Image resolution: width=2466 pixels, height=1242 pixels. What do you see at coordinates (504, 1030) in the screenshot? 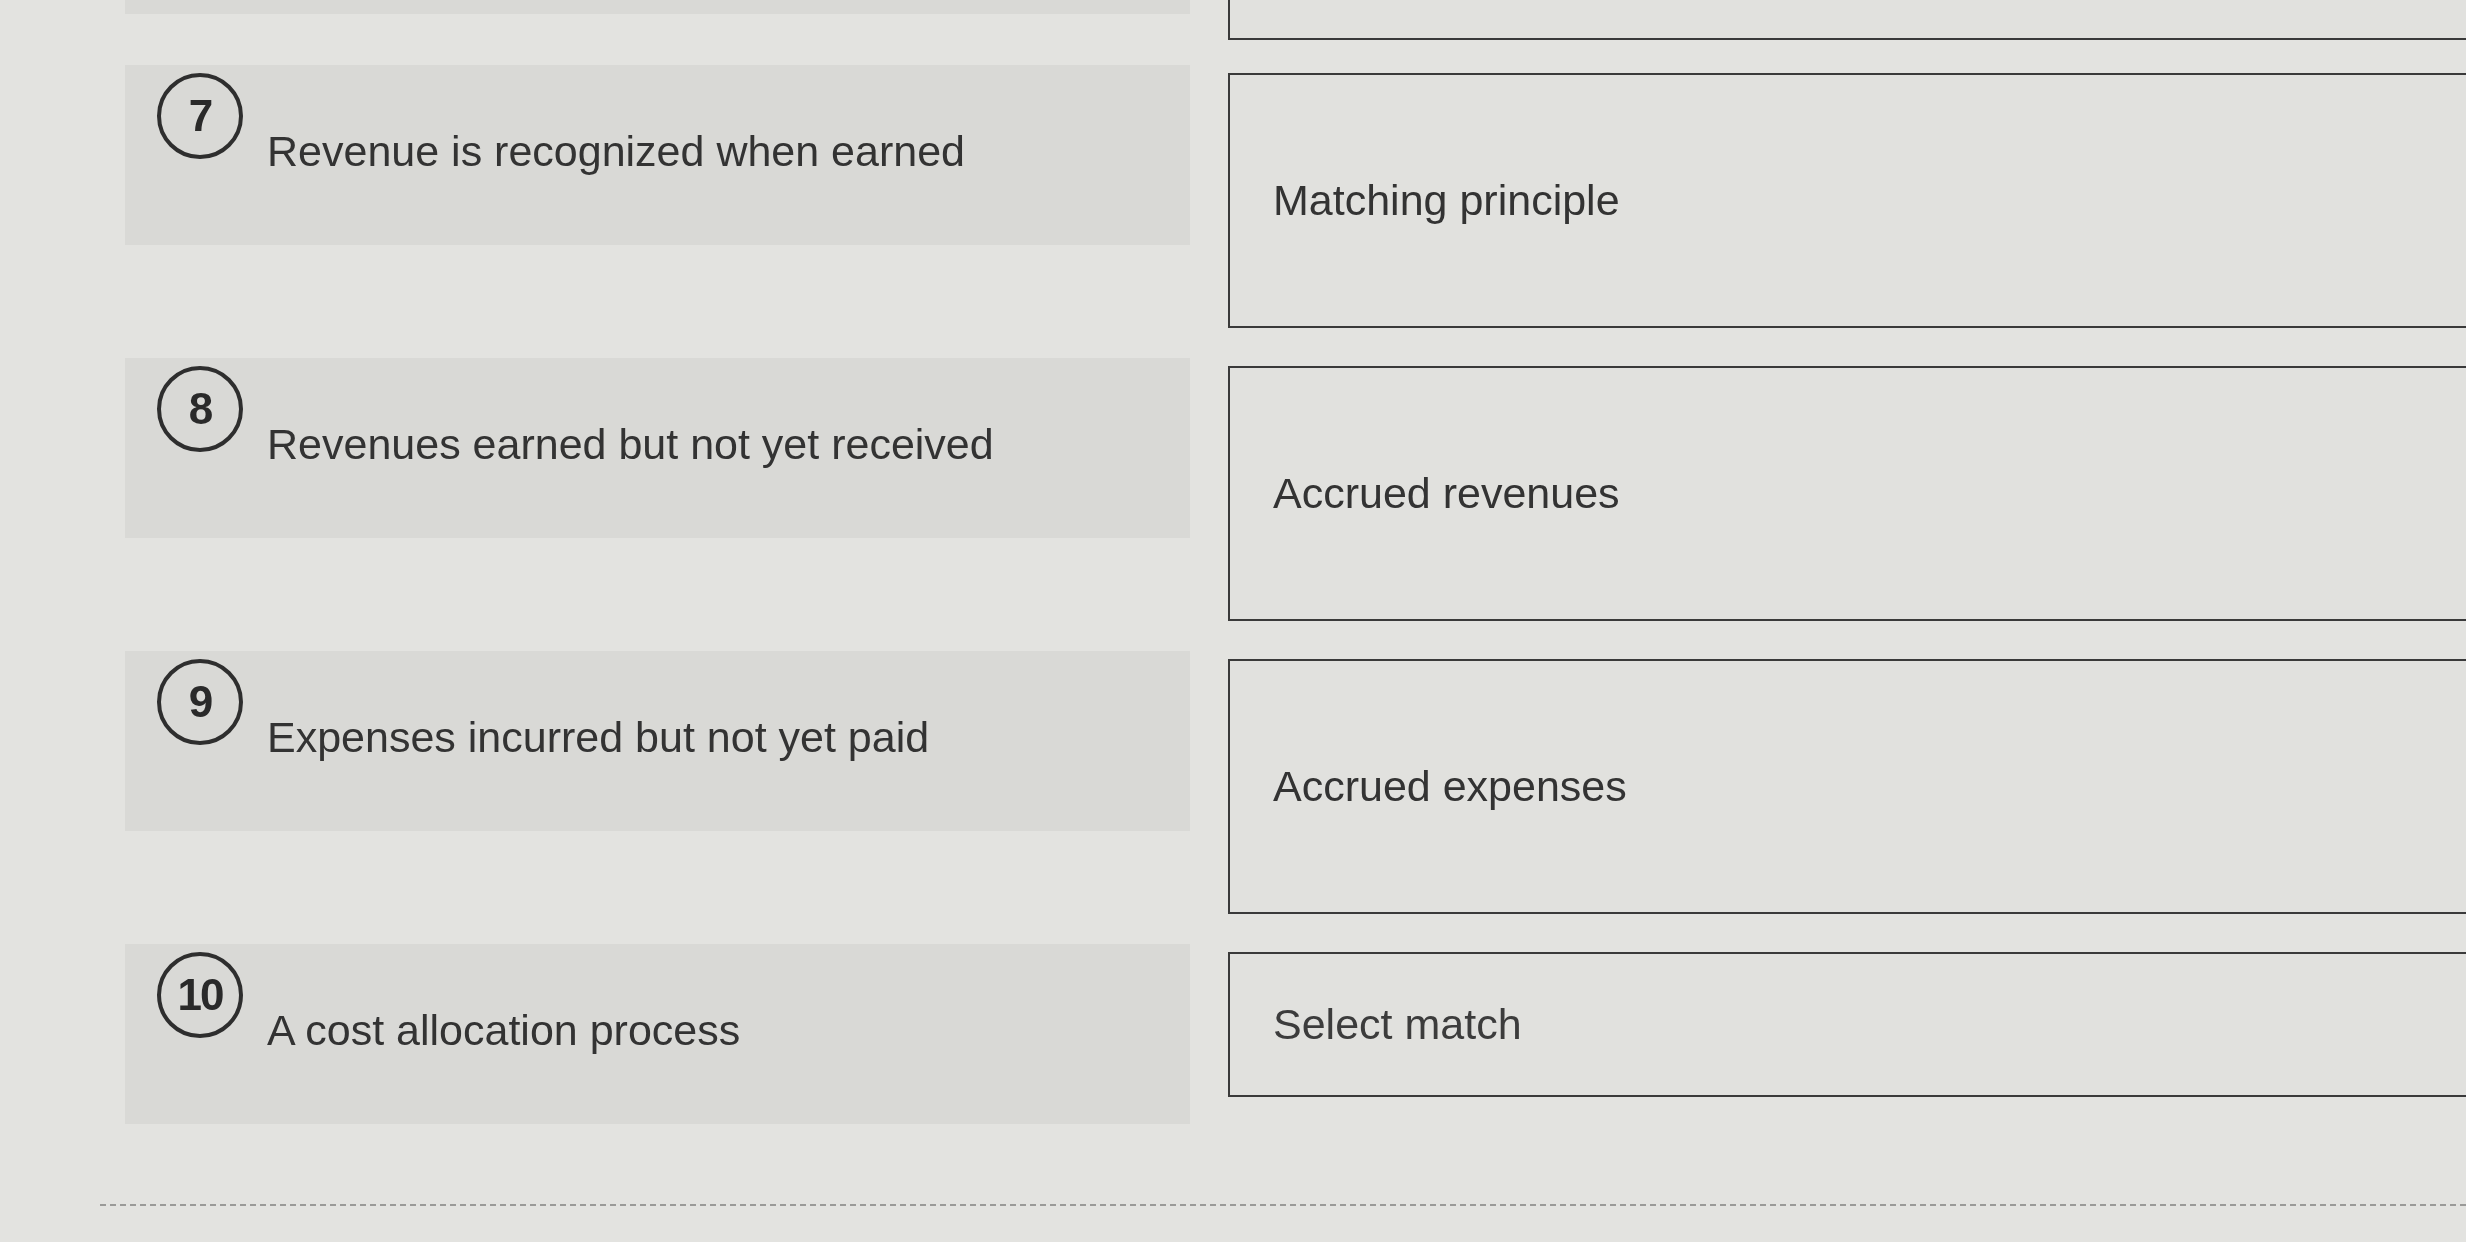
I see `prompt-text: A cost allocation process` at bounding box center [504, 1030].